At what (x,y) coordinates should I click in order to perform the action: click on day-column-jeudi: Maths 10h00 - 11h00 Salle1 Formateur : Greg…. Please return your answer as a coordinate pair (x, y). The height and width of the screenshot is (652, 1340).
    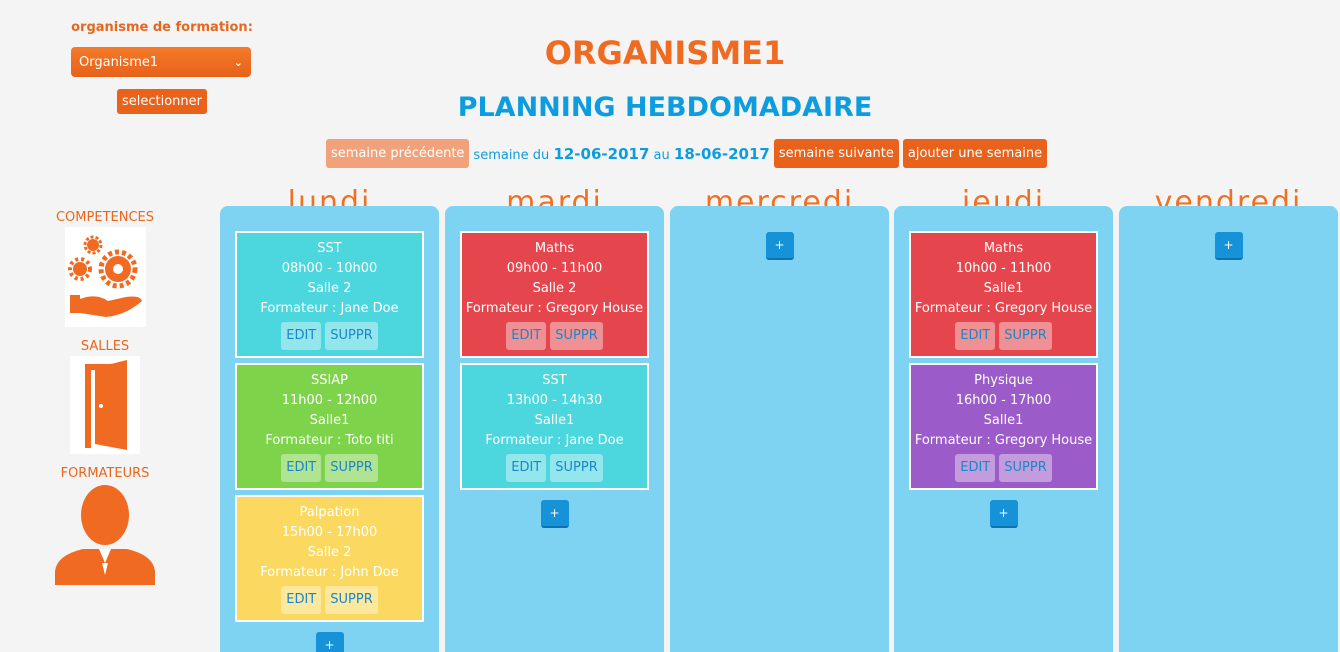
    Looking at the image, I should click on (1003, 429).